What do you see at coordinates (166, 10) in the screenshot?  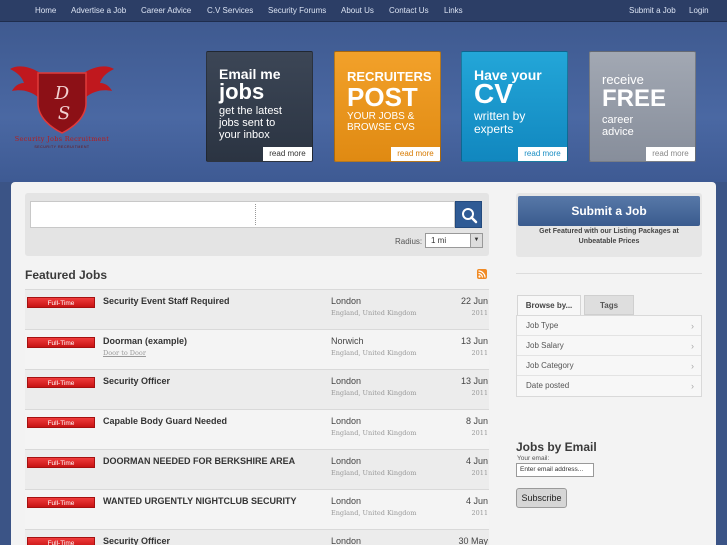 I see `nav-career-link: Career Advice` at bounding box center [166, 10].